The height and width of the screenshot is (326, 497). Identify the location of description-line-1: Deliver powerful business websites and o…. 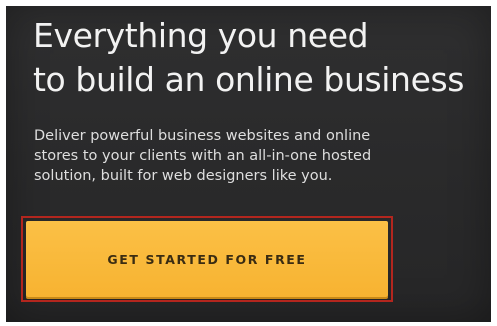
(202, 136).